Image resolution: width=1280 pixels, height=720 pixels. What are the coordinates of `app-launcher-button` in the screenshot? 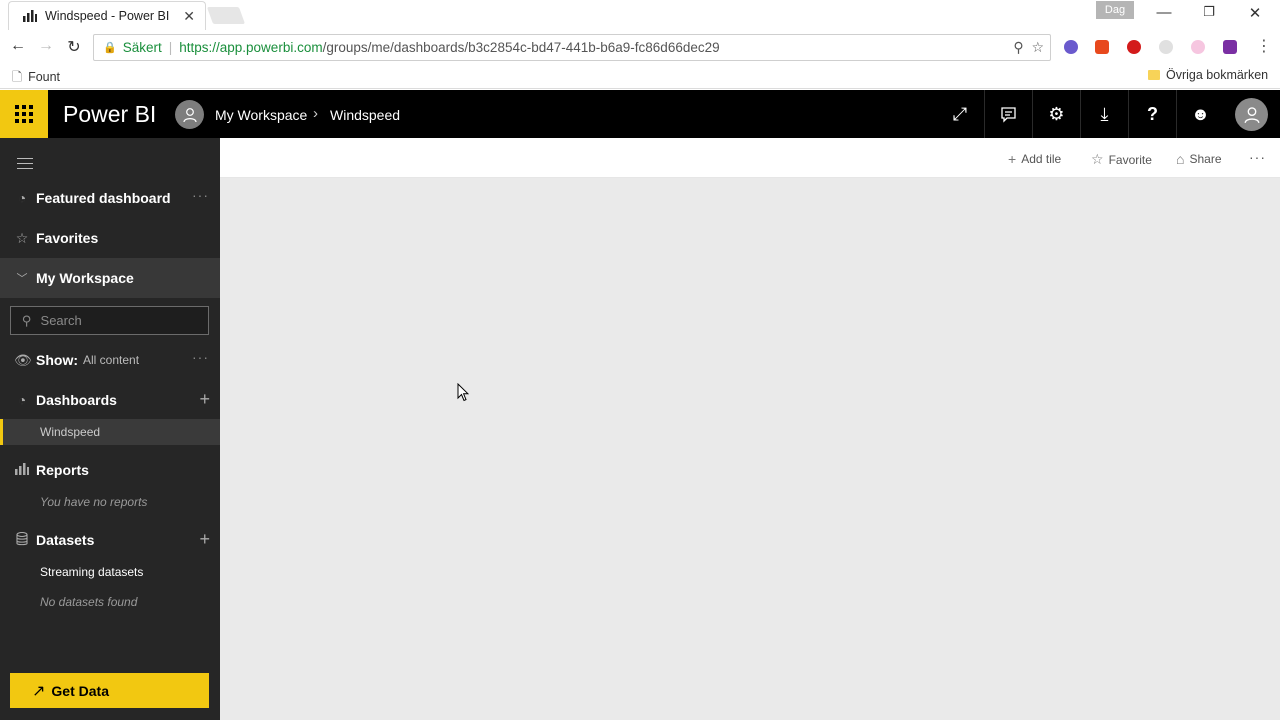 It's located at (24, 114).